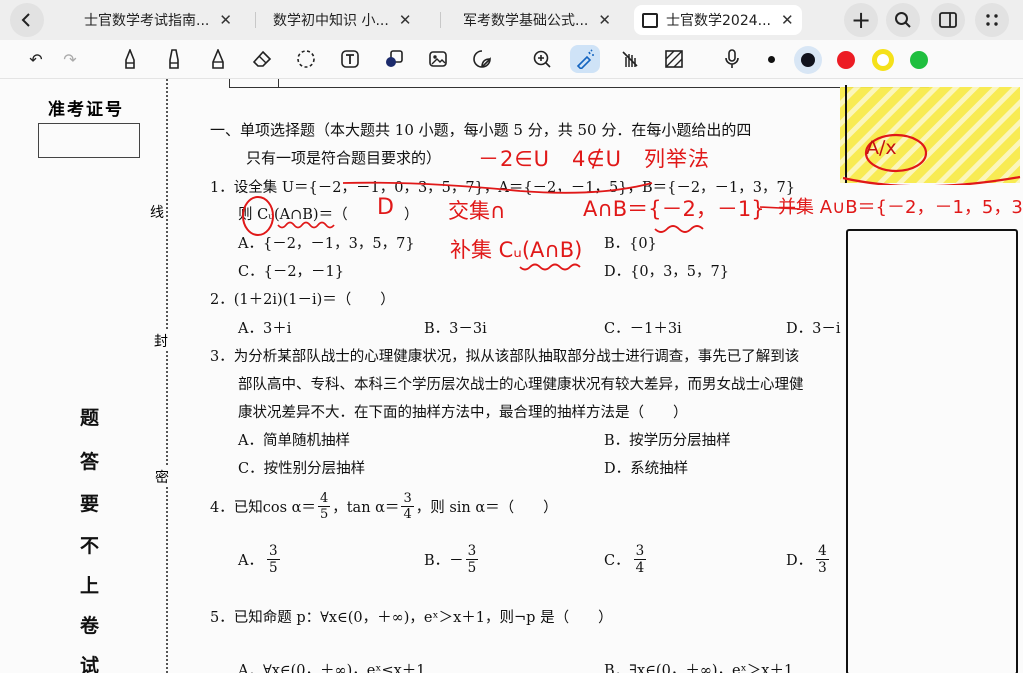 The image size is (1023, 673). Describe the element at coordinates (883, 60) in the screenshot. I see `color-yellow` at that location.